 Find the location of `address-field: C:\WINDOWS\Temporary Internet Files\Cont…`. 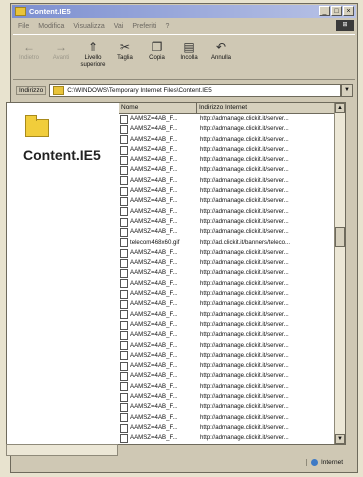

address-field: C:\WINDOWS\Temporary Internet Files\Cont… is located at coordinates (195, 90).